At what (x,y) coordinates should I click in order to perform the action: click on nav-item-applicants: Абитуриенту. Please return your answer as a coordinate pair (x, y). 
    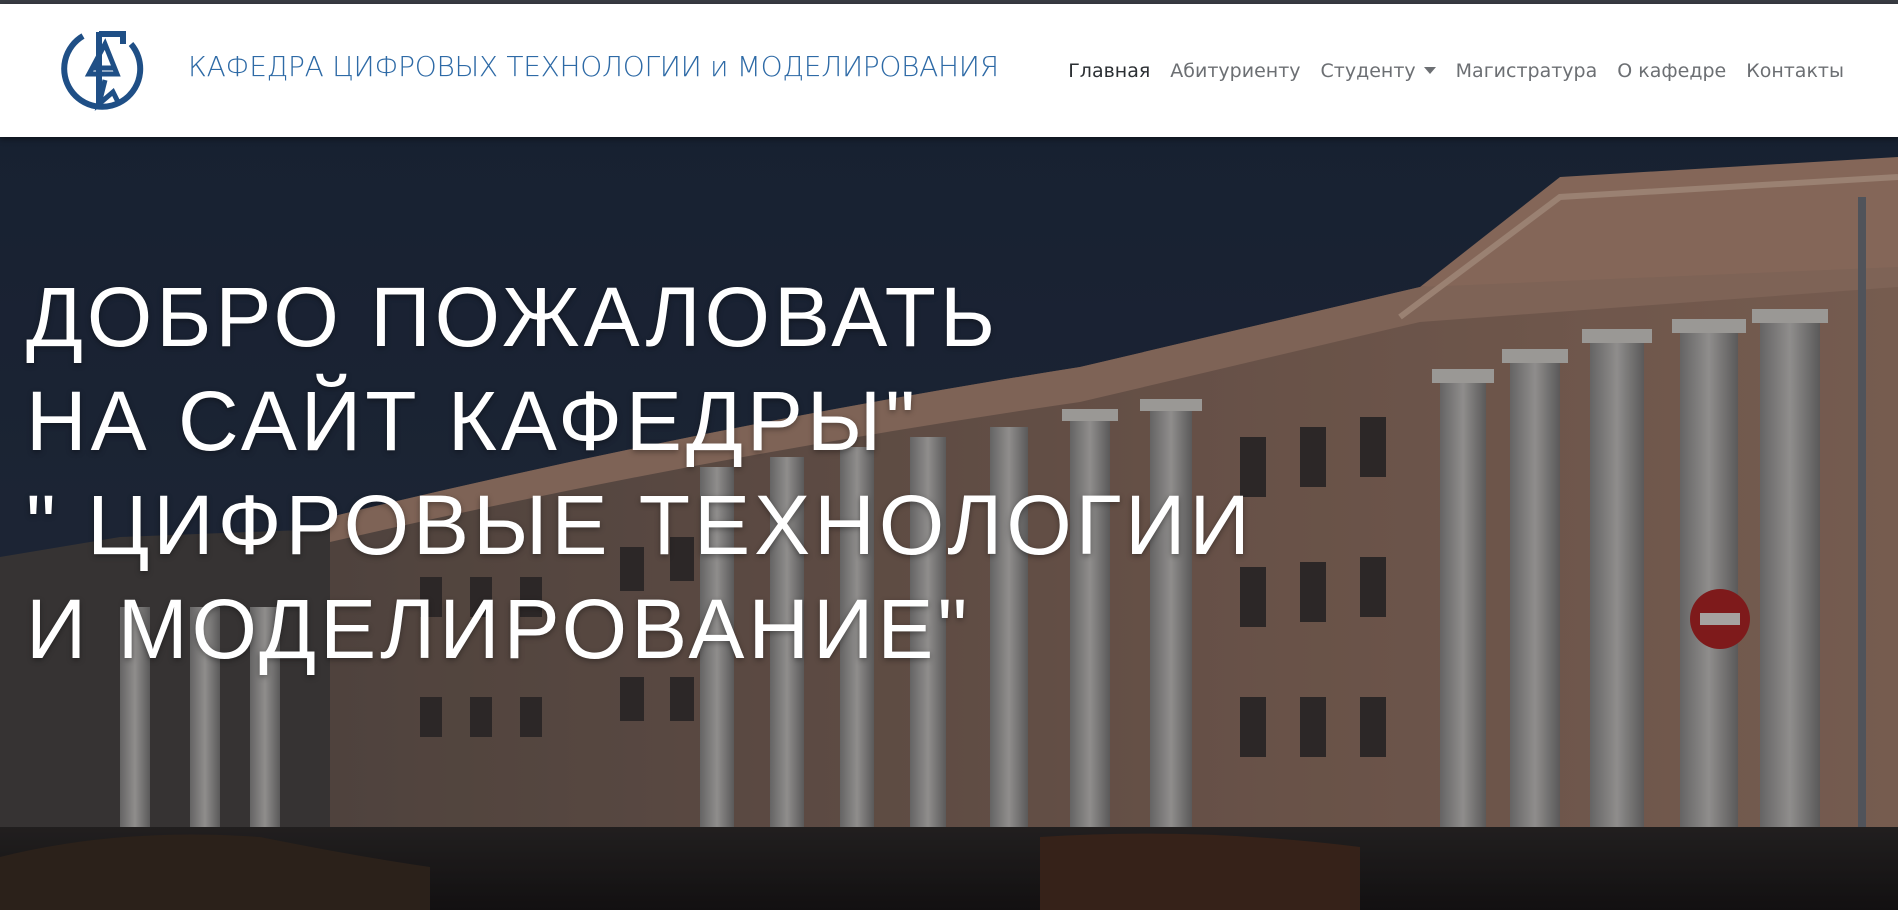
    Looking at the image, I should click on (1235, 71).